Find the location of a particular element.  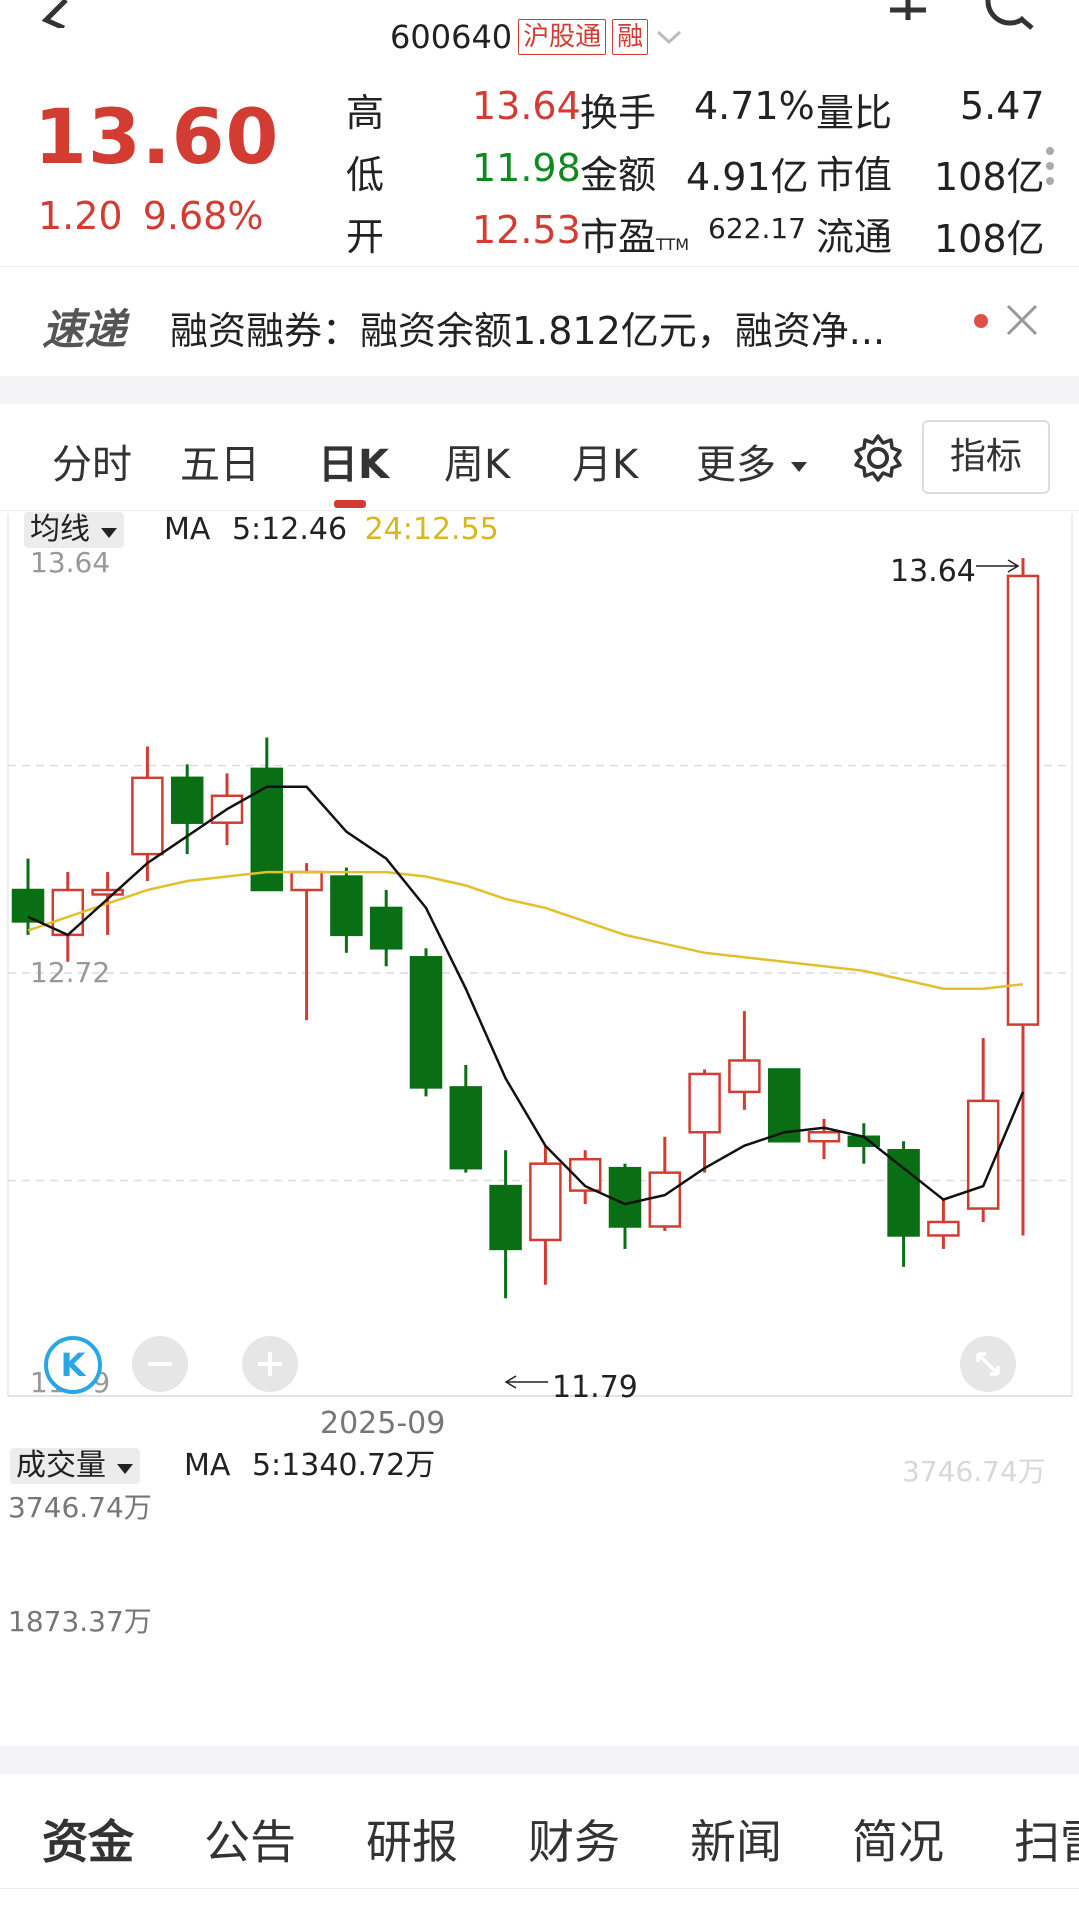

ma-selector: 均线 is located at coordinates (74, 530).